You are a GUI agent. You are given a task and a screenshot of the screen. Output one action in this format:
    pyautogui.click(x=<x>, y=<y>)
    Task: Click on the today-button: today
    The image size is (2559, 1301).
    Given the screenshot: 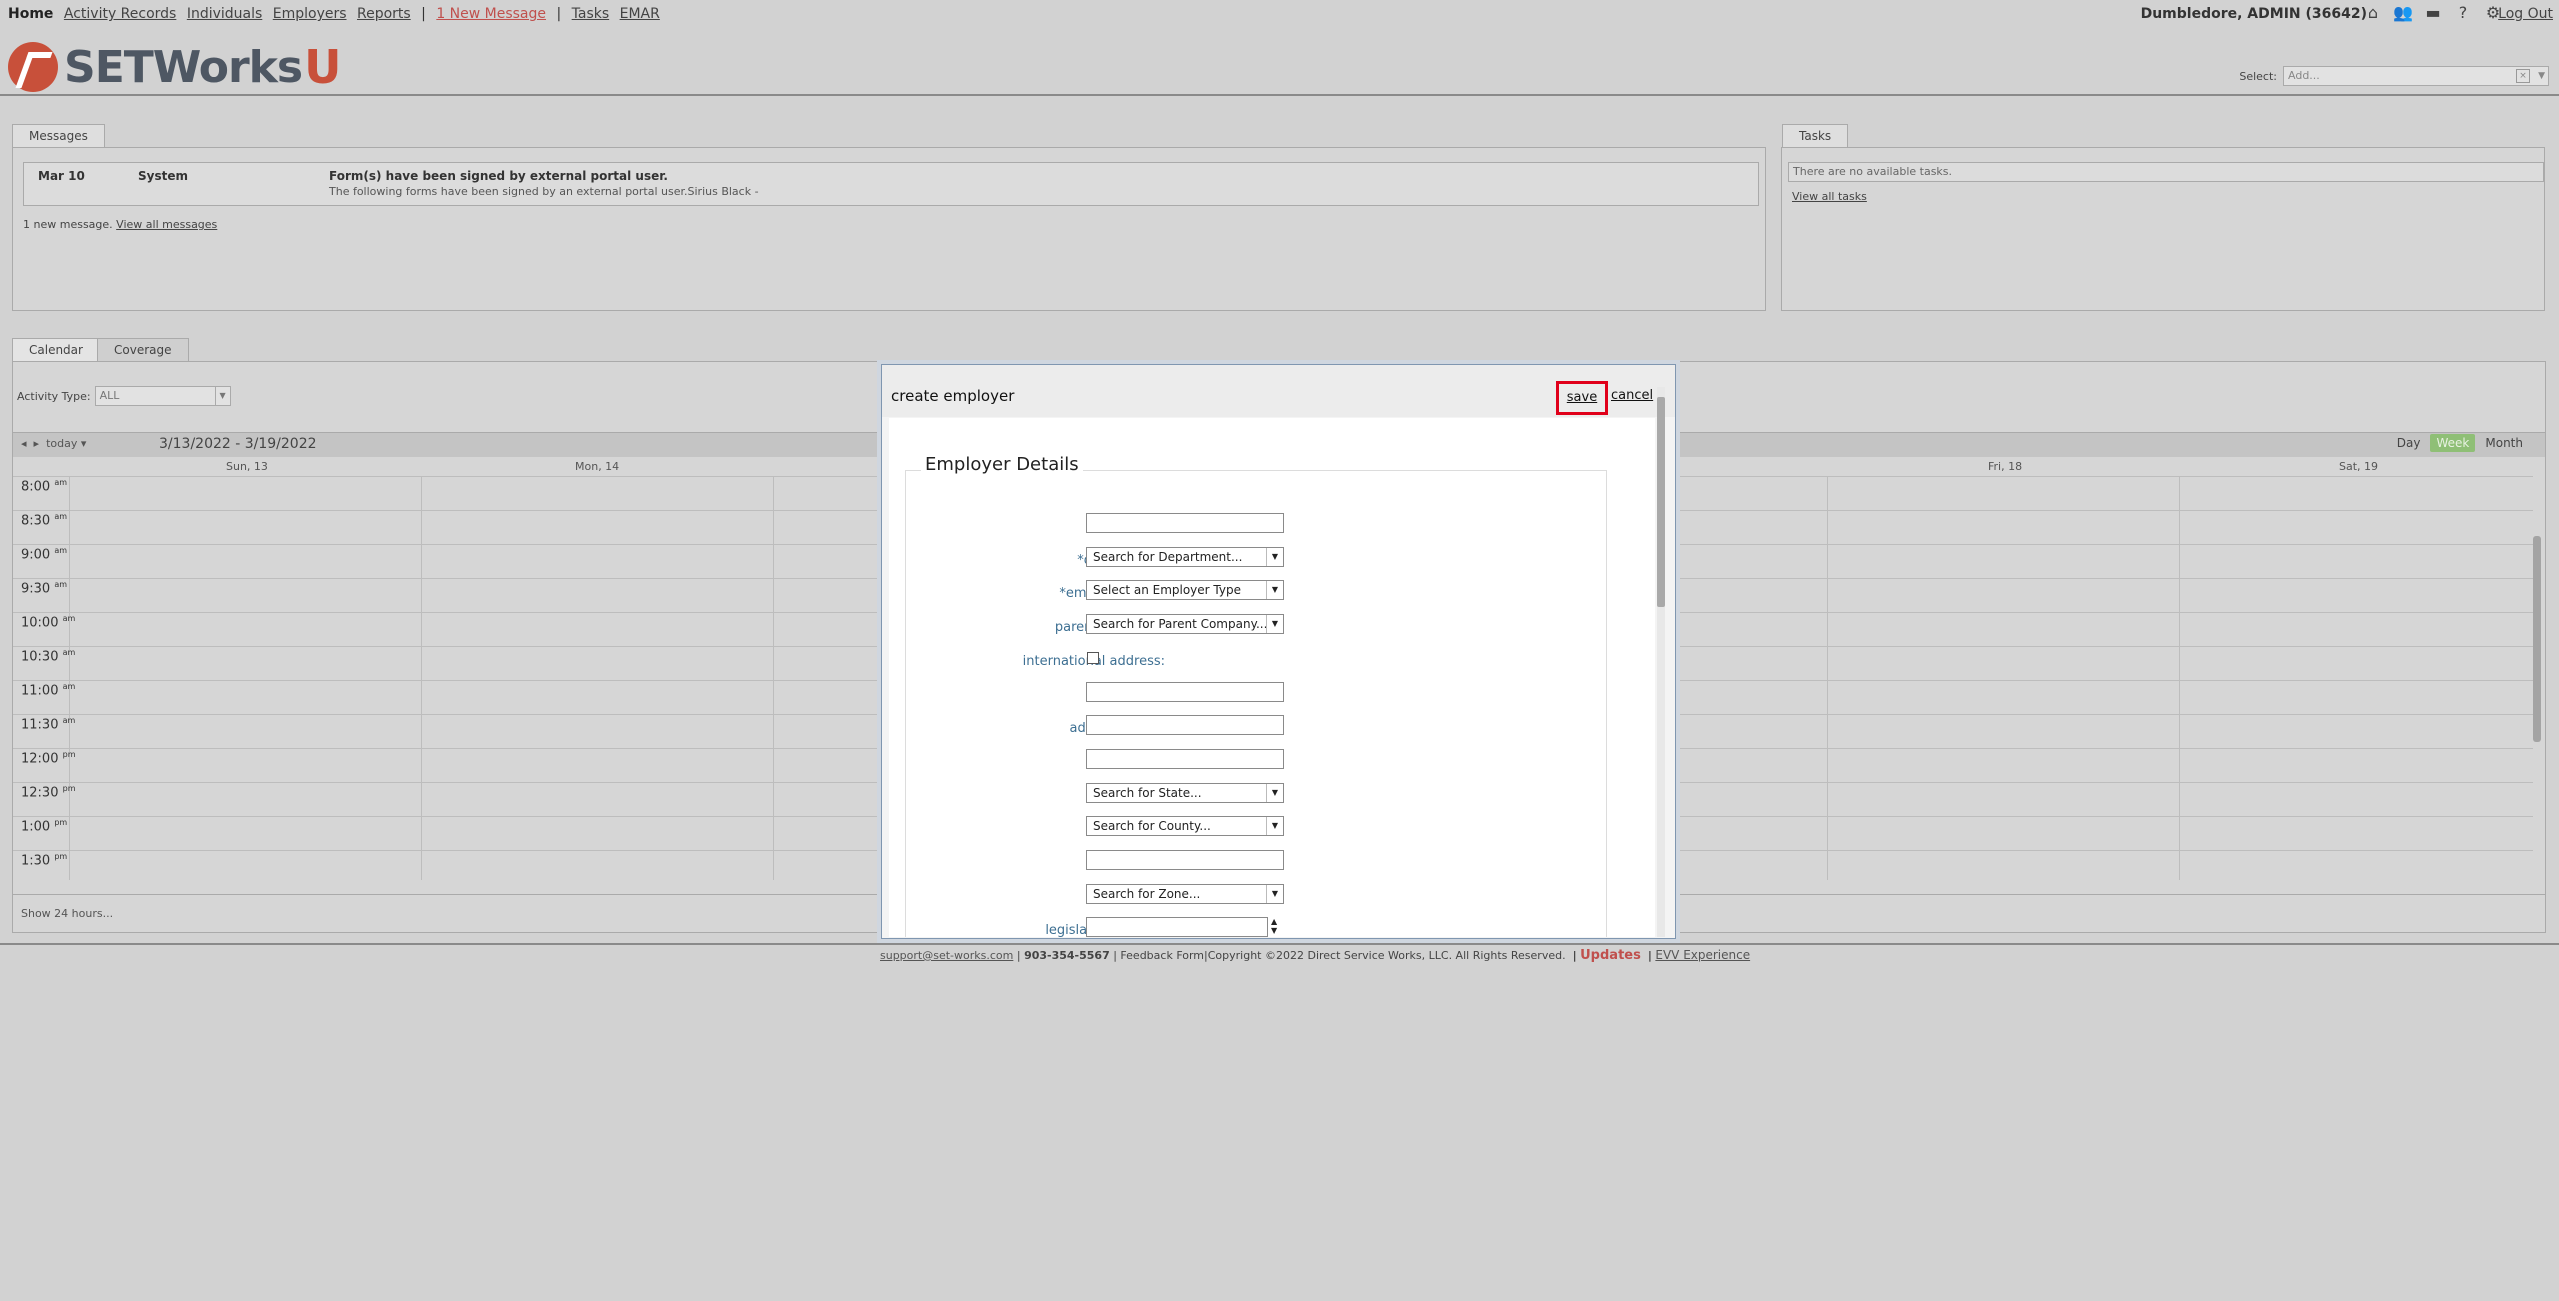 What is the action you would take?
    pyautogui.click(x=61, y=443)
    